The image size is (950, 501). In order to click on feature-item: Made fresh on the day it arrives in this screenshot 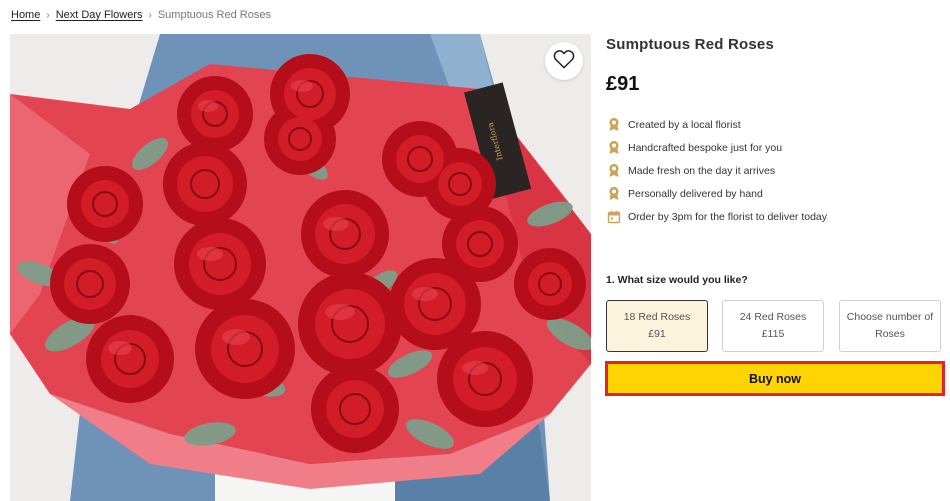, I will do `click(716, 170)`.